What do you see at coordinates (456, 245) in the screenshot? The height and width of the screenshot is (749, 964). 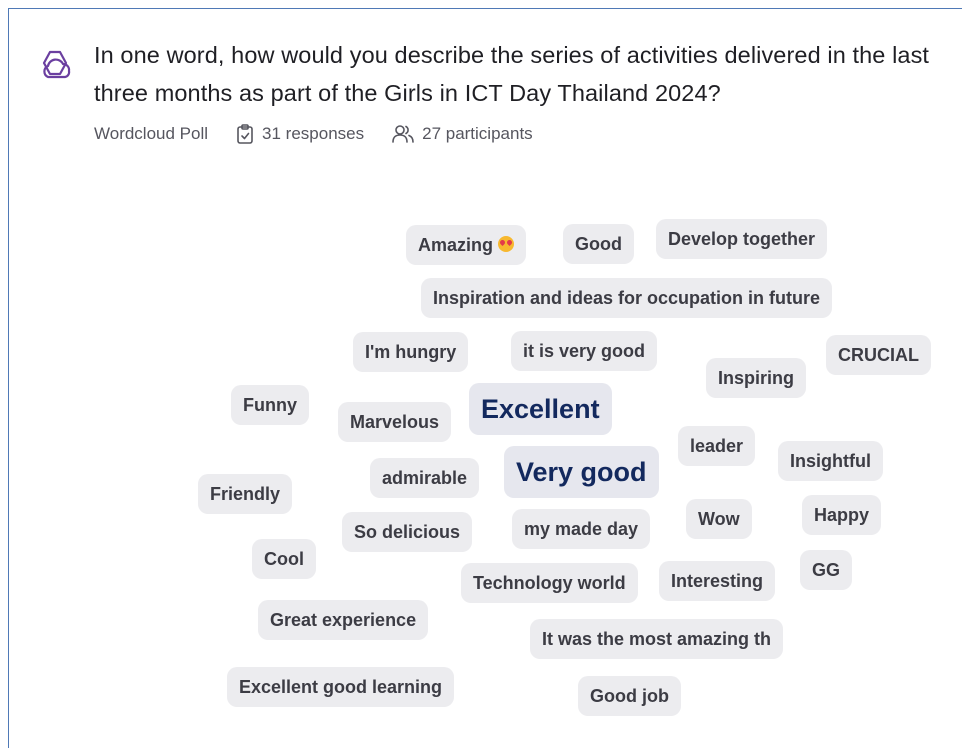 I see `word-text: Amazing` at bounding box center [456, 245].